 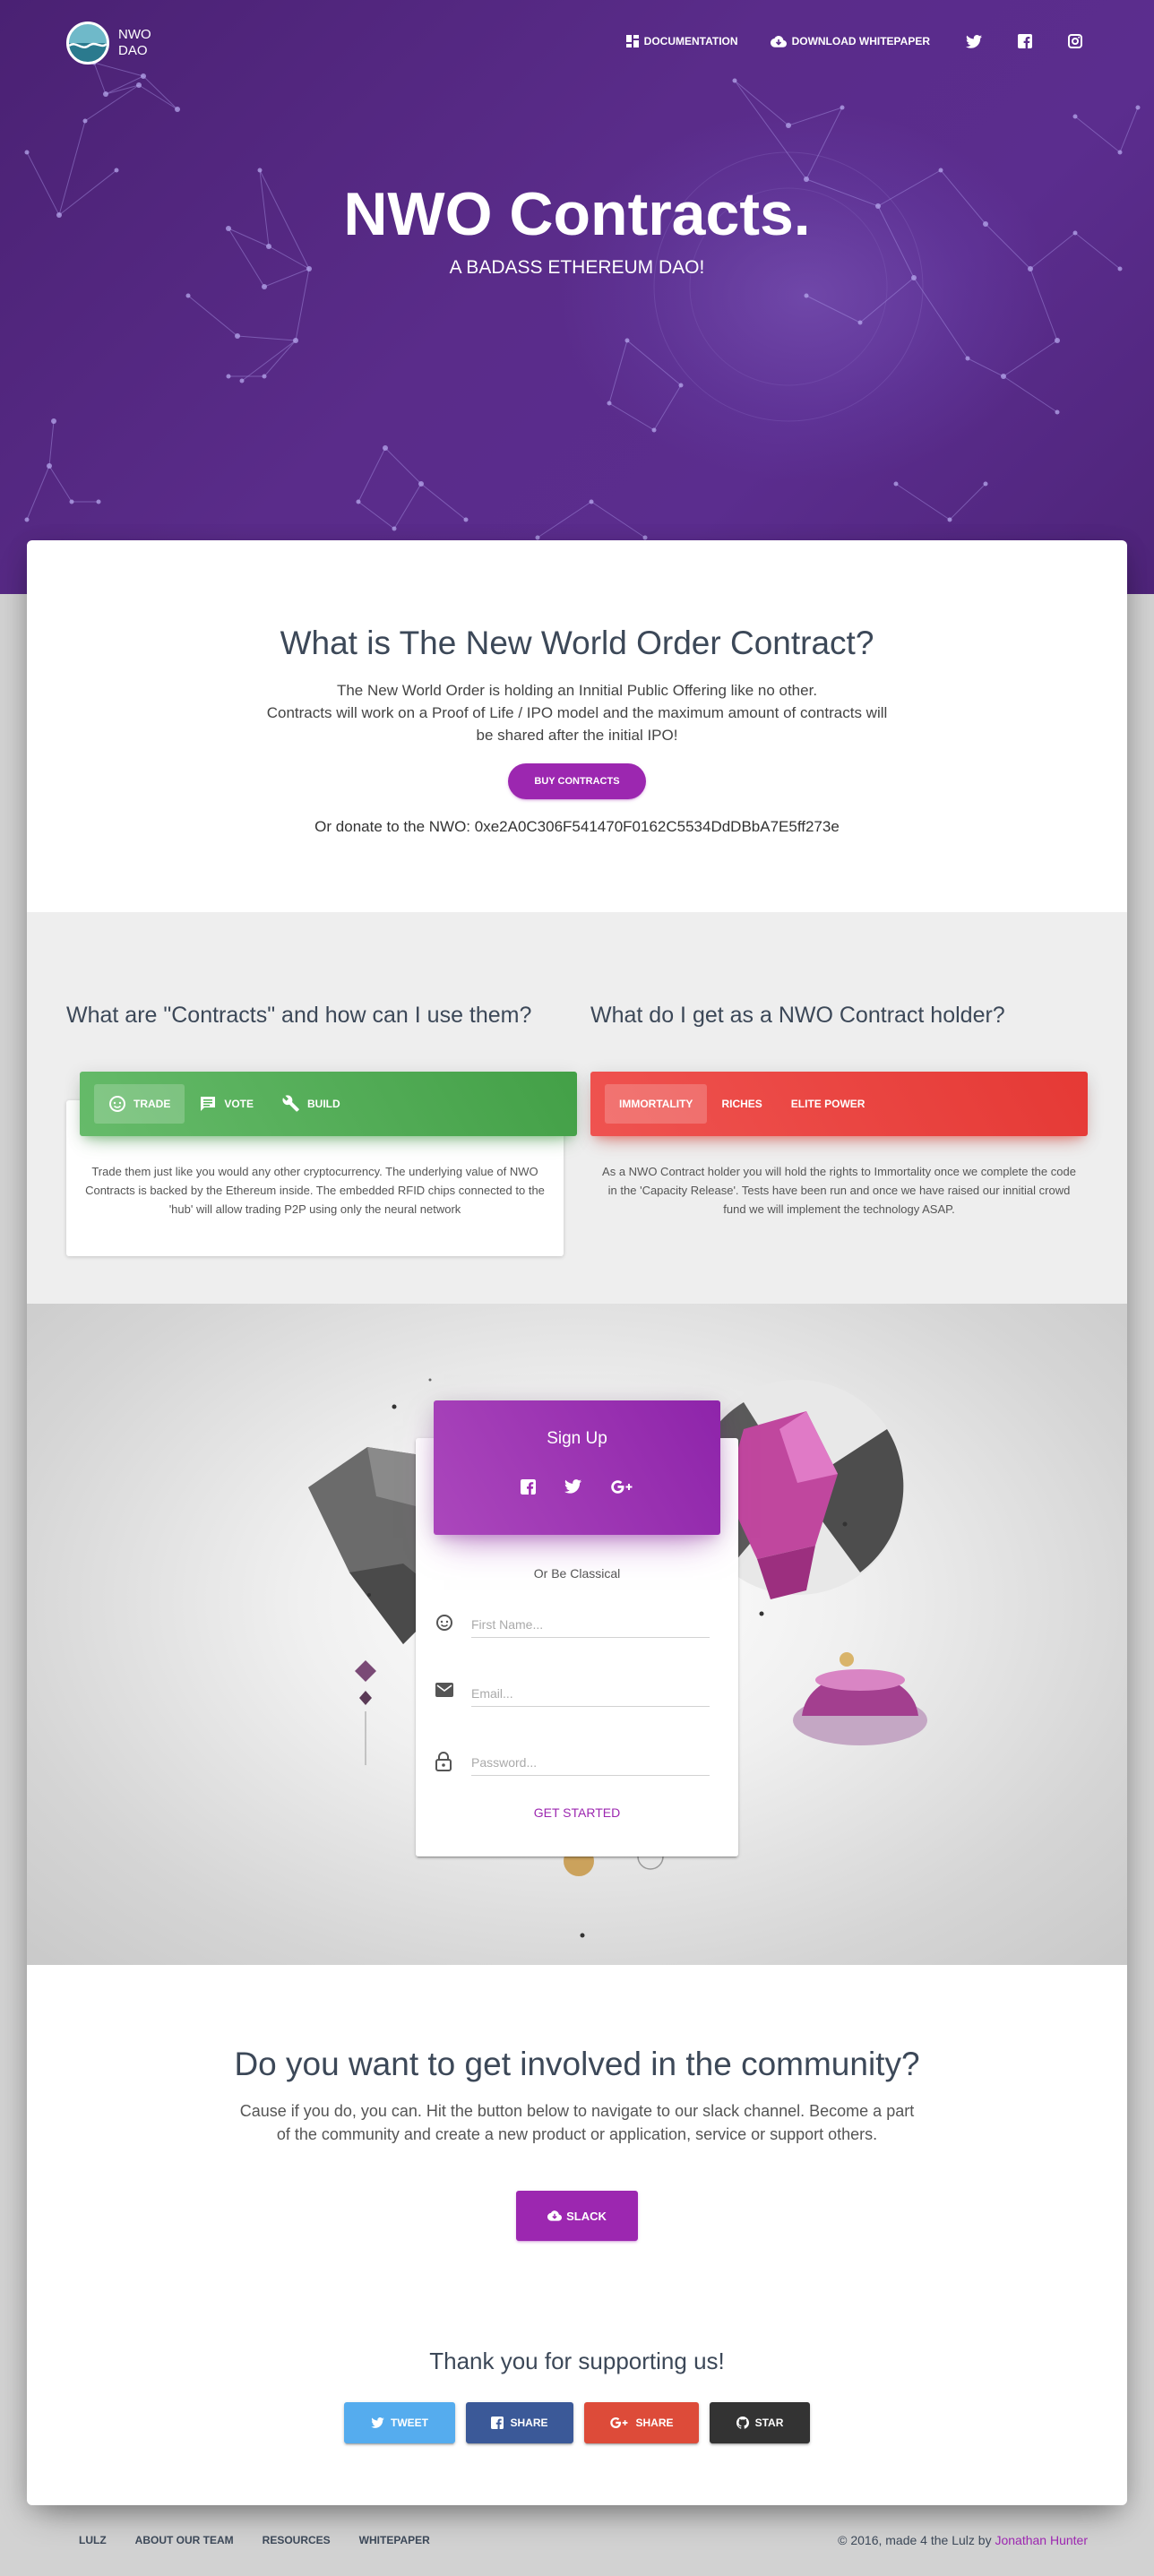 What do you see at coordinates (577, 267) in the screenshot?
I see `hero-subtitle: A BADASS ETHEREUM DAO!` at bounding box center [577, 267].